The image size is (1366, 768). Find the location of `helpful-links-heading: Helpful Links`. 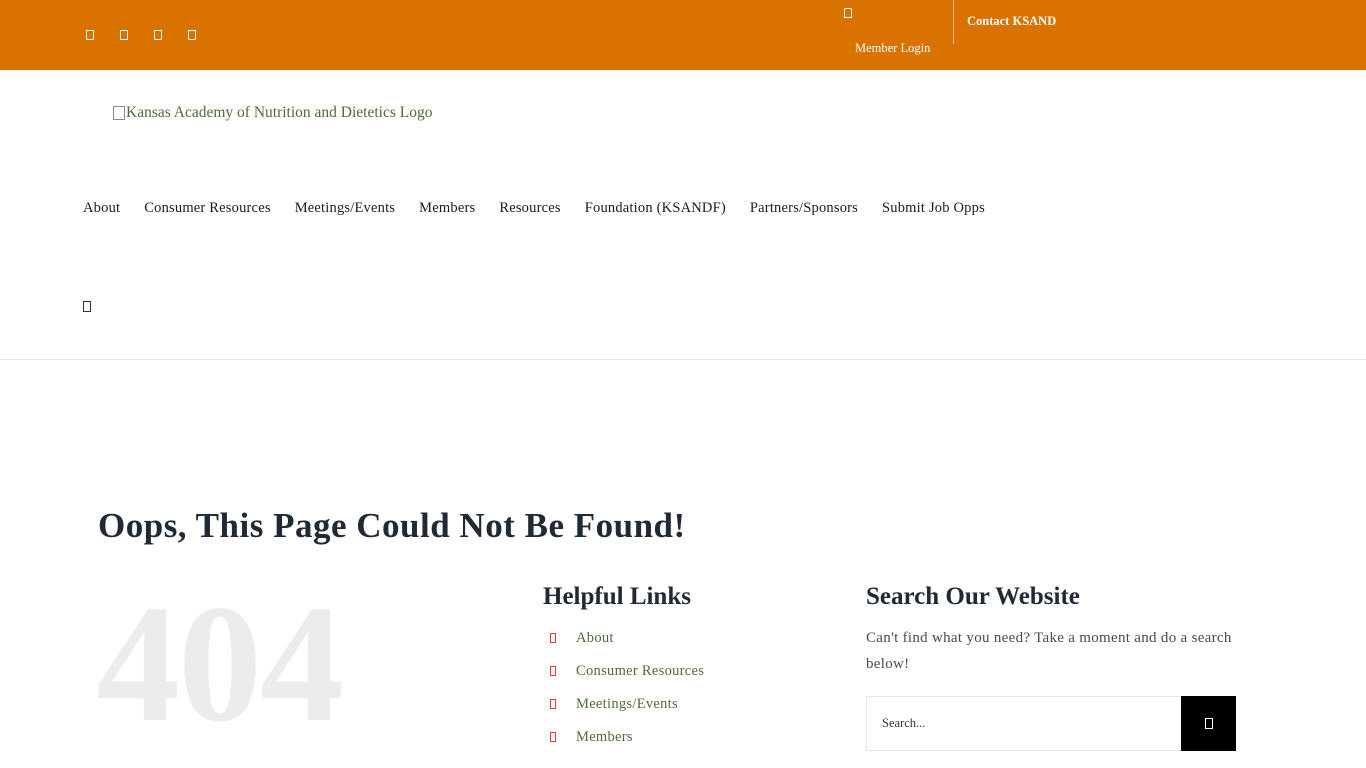

helpful-links-heading: Helpful Links is located at coordinates (617, 596).